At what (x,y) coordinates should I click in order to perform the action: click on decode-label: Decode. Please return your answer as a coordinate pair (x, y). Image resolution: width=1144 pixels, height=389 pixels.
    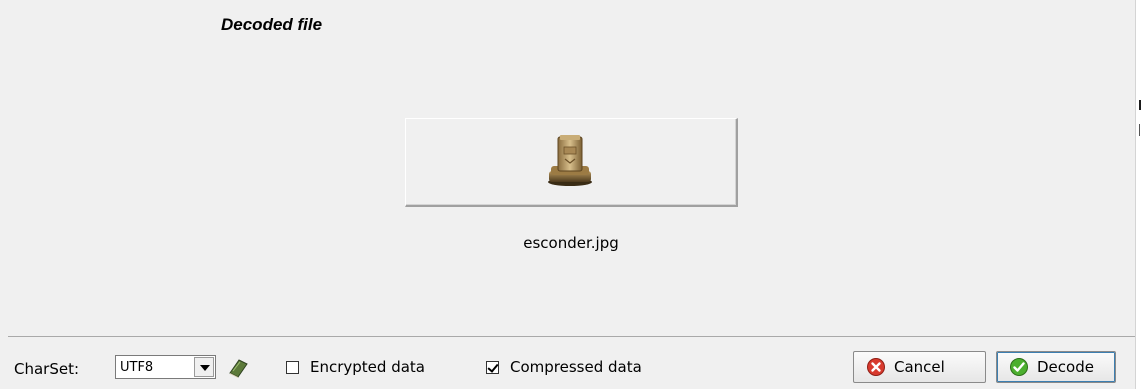
    Looking at the image, I should click on (1065, 367).